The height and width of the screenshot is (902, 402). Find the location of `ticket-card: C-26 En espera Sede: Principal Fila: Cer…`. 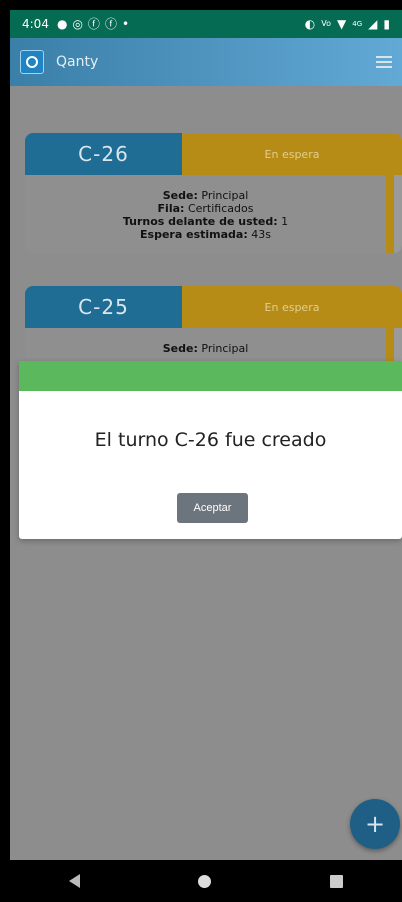

ticket-card: C-26 En espera Sede: Principal Fila: Cer… is located at coordinates (213, 193).